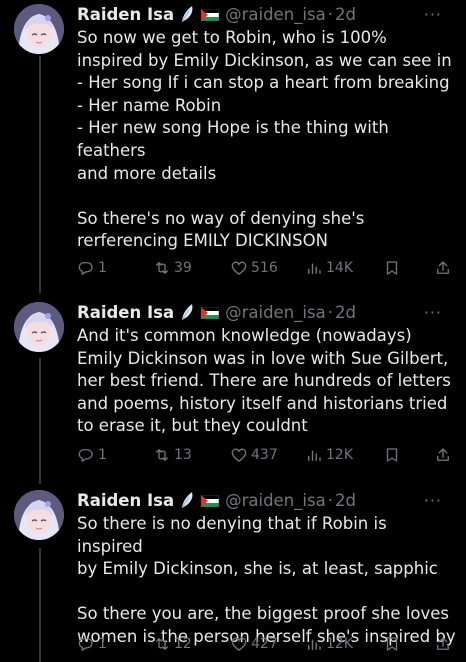  I want to click on like-count: 427, so click(264, 644).